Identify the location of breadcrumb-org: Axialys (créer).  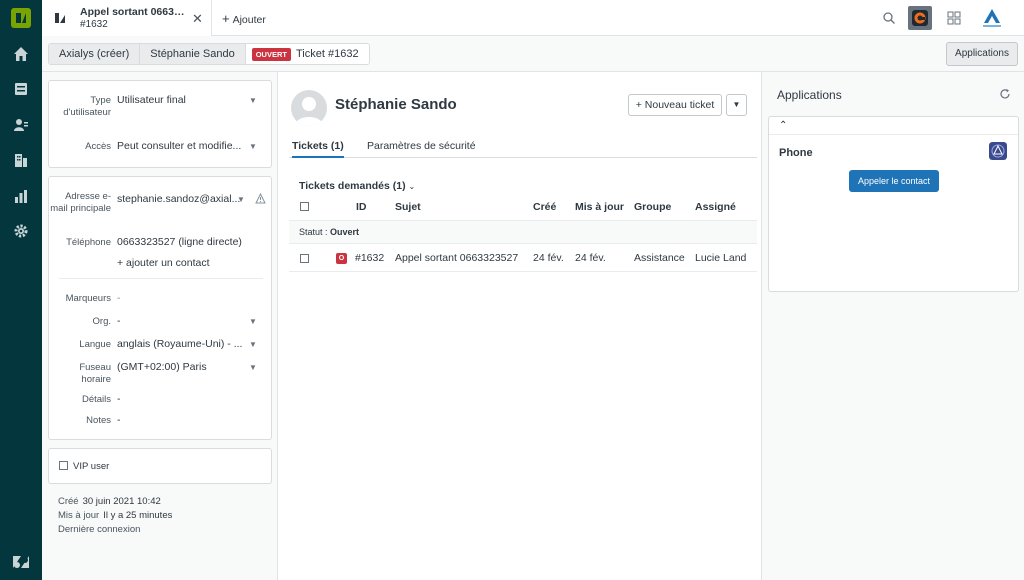
(95, 54).